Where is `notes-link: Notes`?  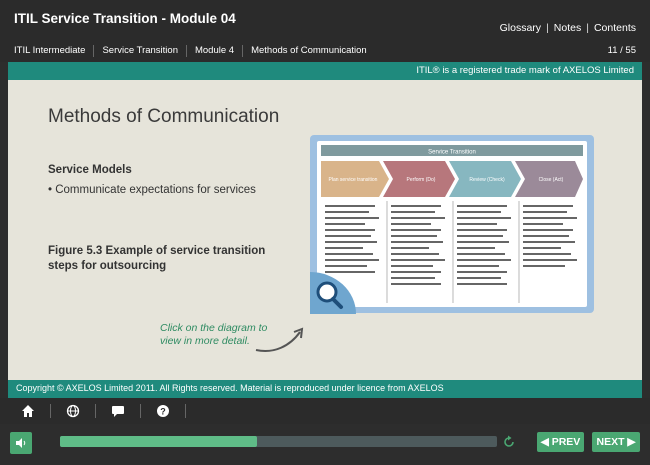 notes-link: Notes is located at coordinates (567, 28).